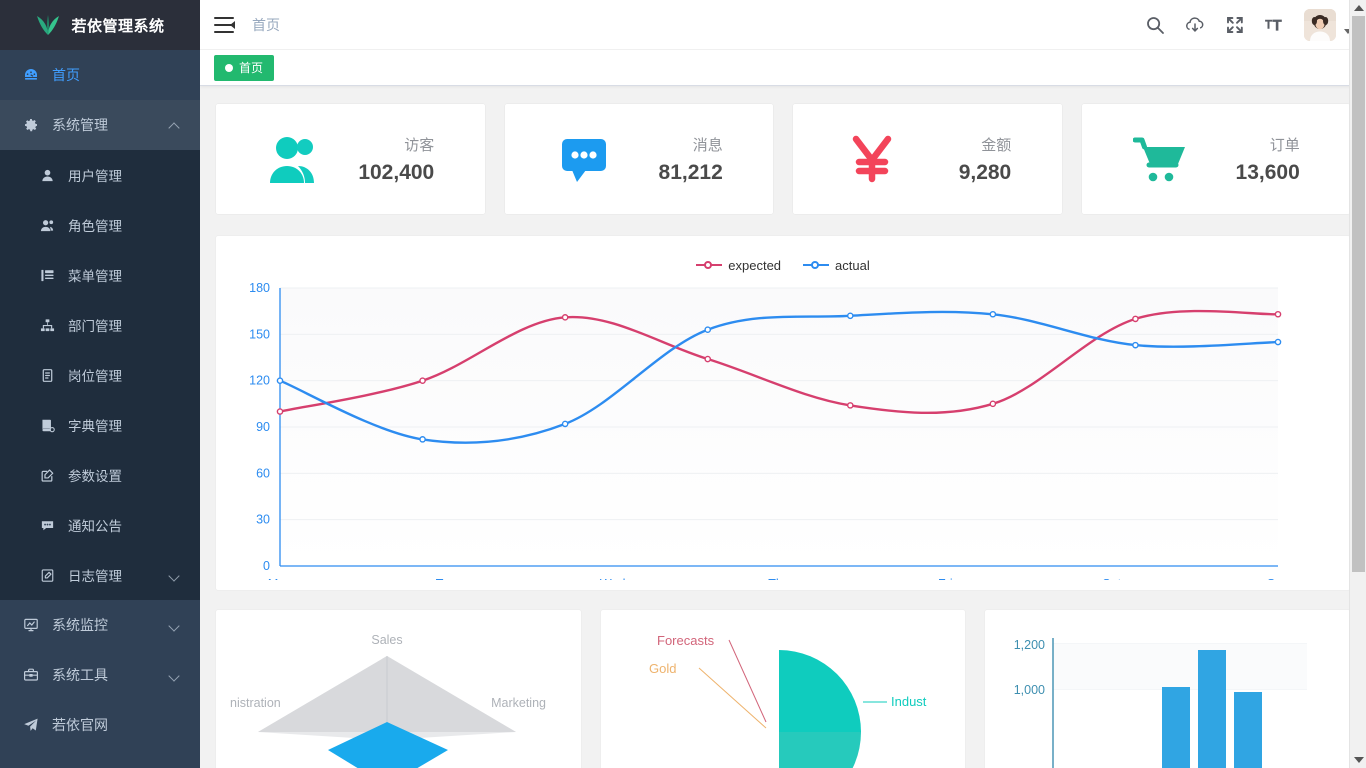 The height and width of the screenshot is (768, 1366). What do you see at coordinates (100, 75) in the screenshot?
I see `sidebar-item-home: 首页` at bounding box center [100, 75].